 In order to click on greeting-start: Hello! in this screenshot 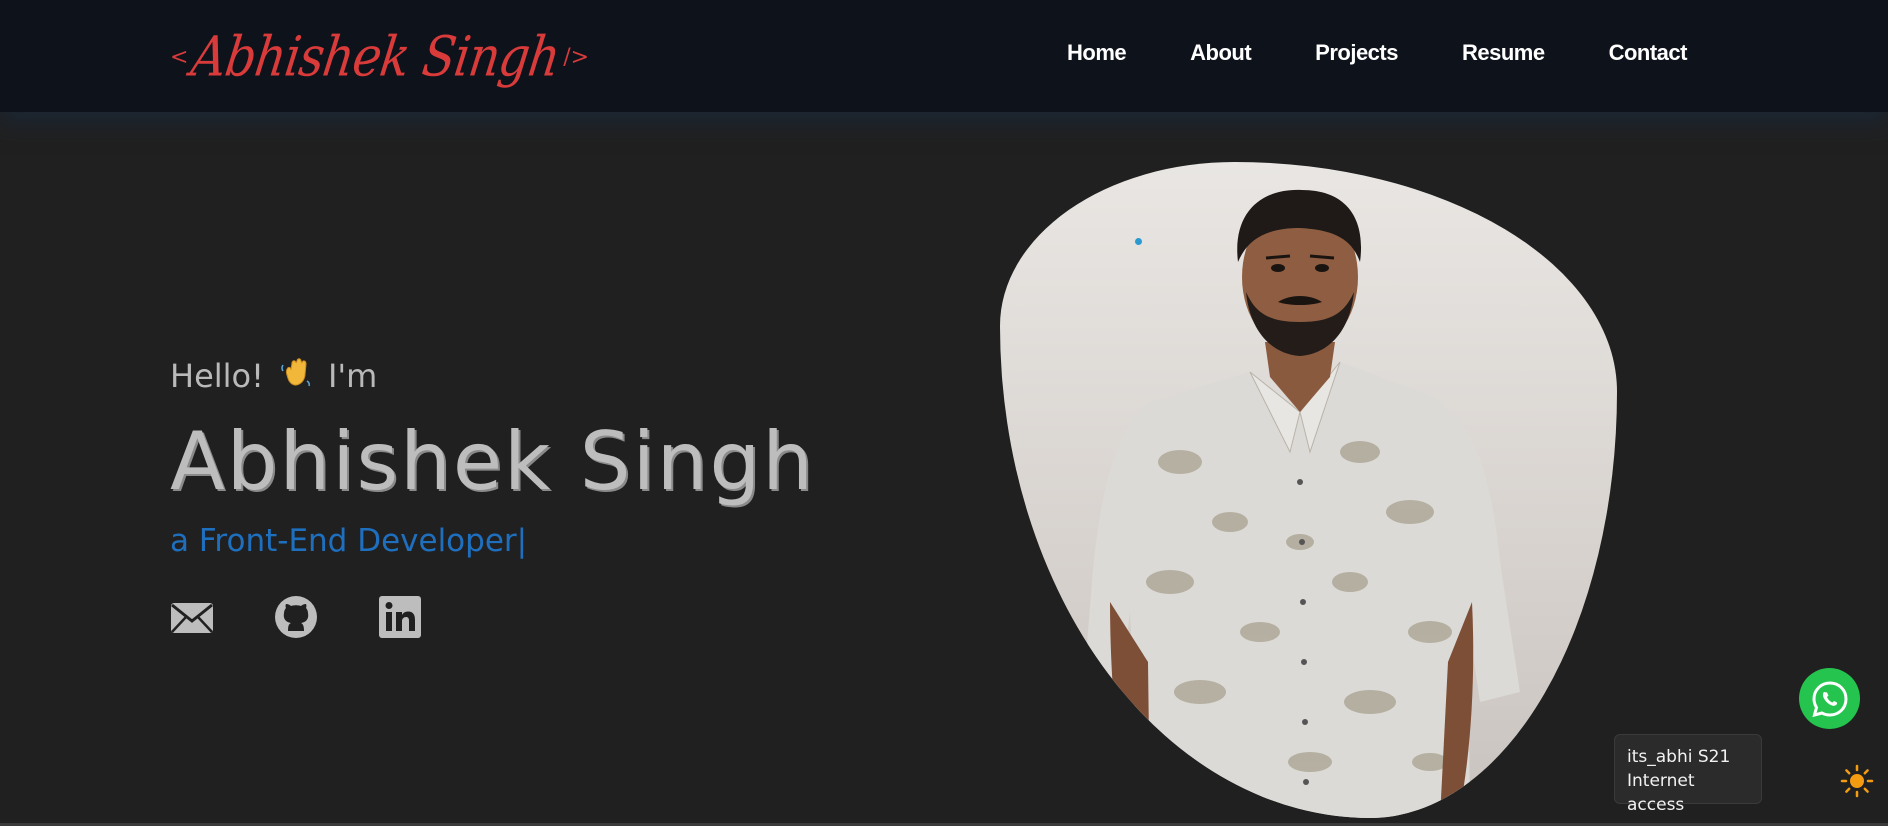, I will do `click(217, 376)`.